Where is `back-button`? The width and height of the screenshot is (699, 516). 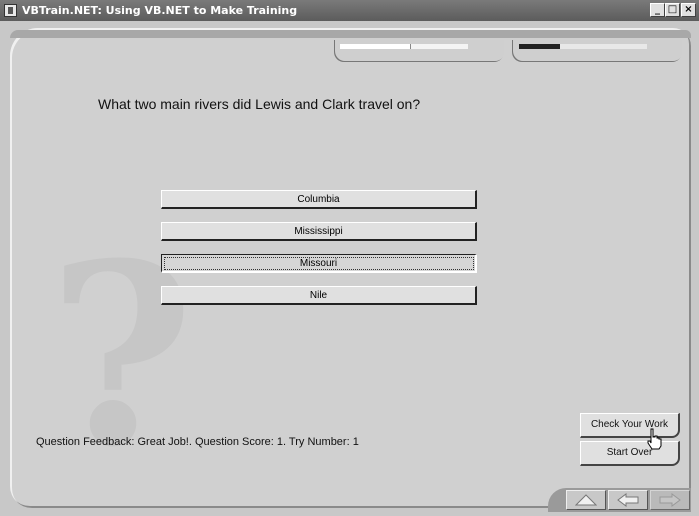
back-button is located at coordinates (628, 500).